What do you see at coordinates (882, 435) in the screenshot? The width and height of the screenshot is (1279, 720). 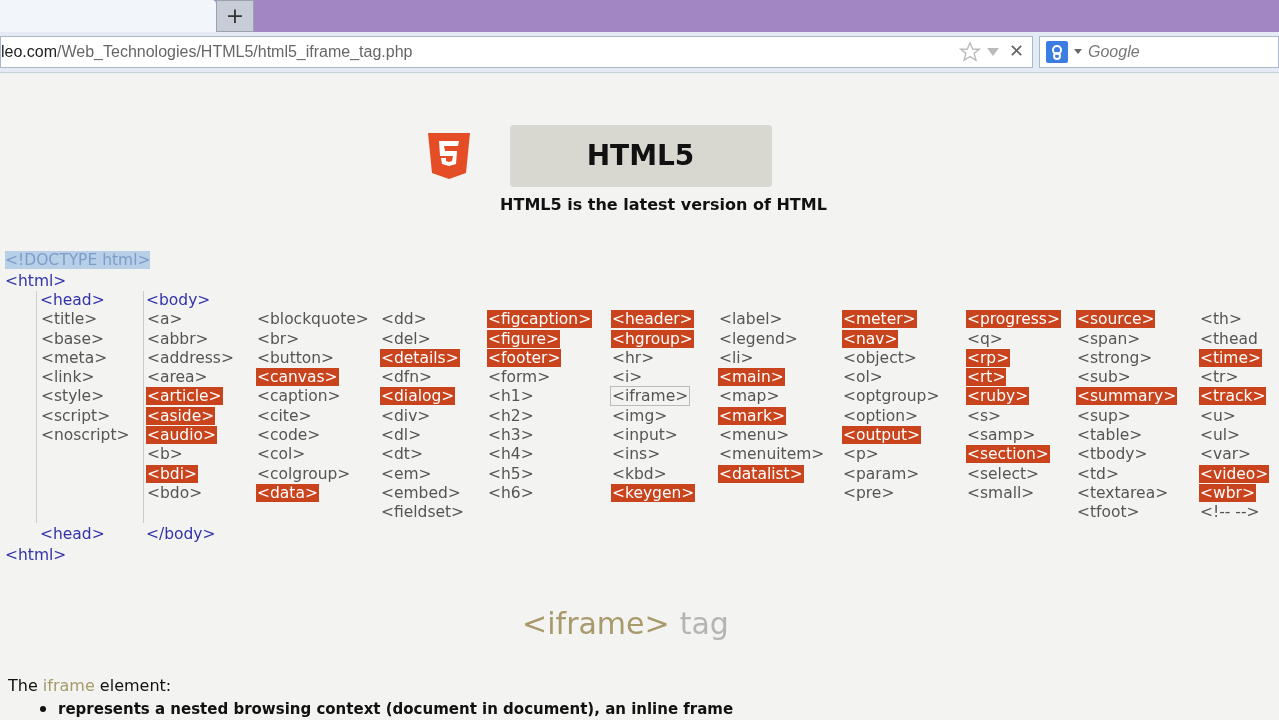 I see `new-tag-label: <output>` at bounding box center [882, 435].